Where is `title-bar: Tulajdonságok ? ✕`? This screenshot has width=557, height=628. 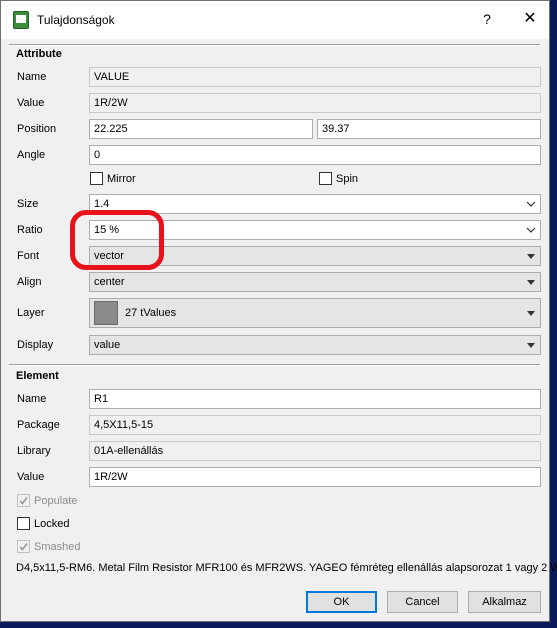
title-bar: Tulajdonságok ? ✕ is located at coordinates (275, 20).